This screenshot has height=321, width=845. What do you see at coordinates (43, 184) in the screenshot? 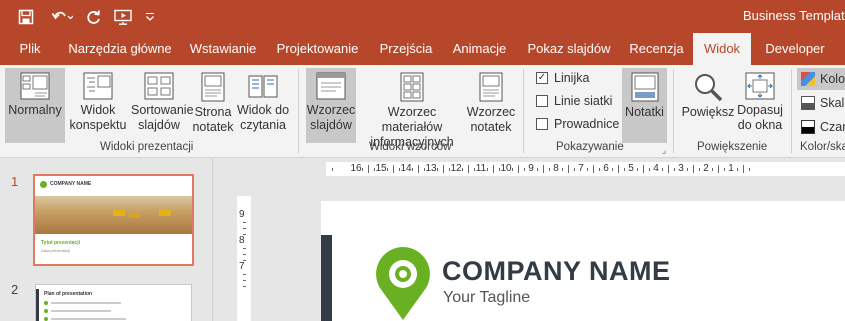
I see `thumbnail-logo-icon` at bounding box center [43, 184].